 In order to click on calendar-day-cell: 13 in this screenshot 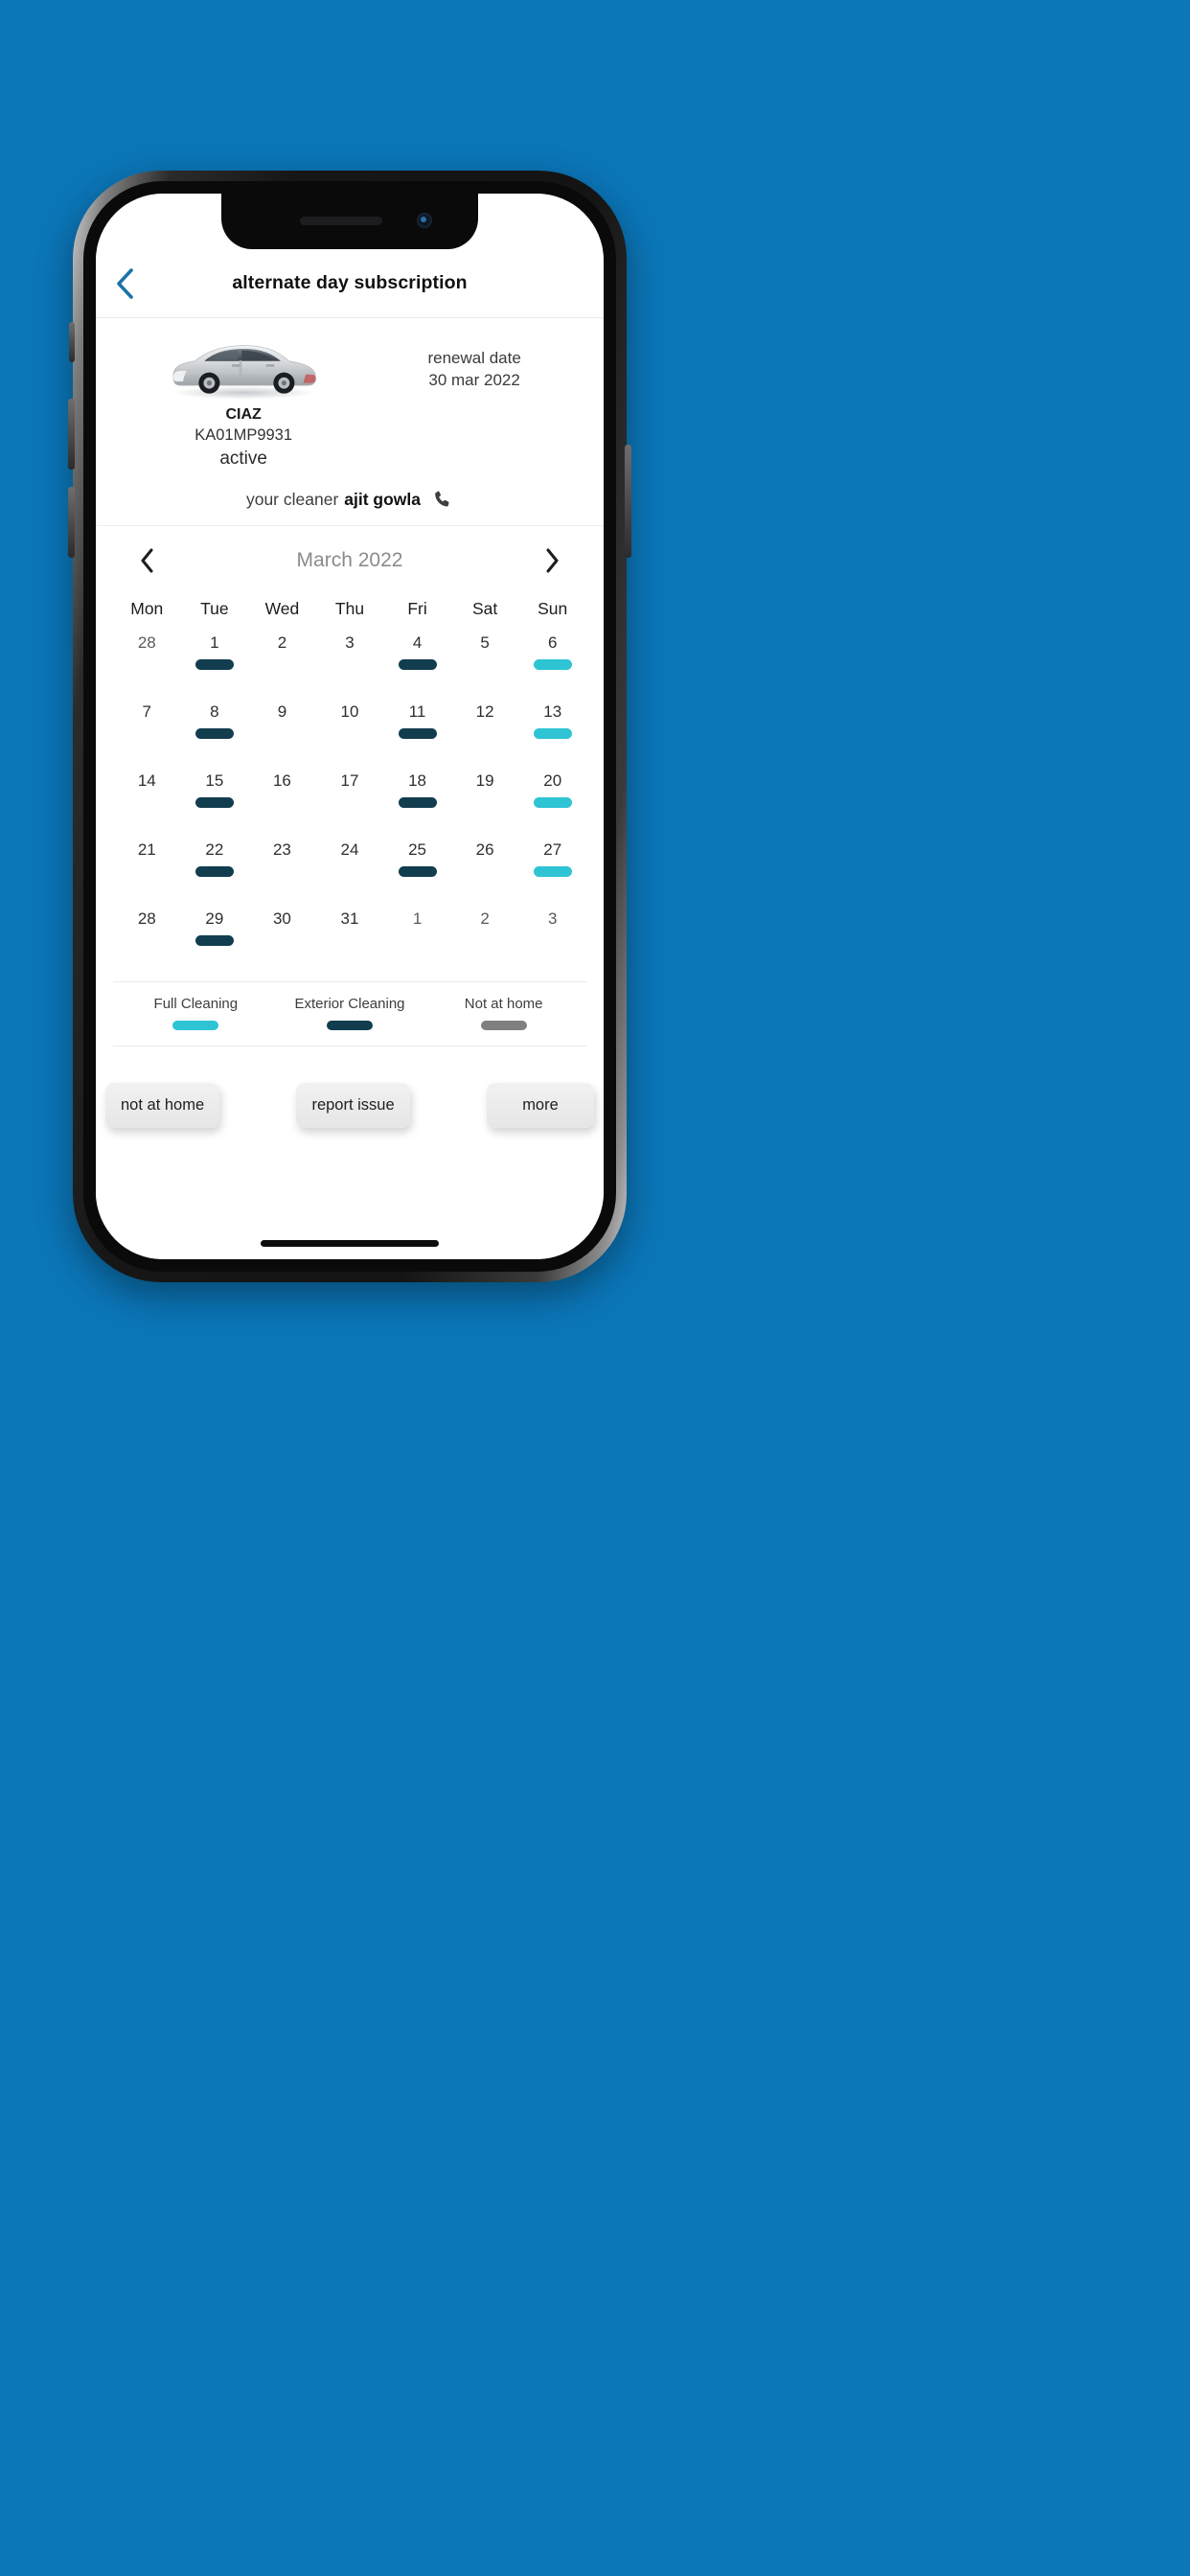, I will do `click(552, 730)`.